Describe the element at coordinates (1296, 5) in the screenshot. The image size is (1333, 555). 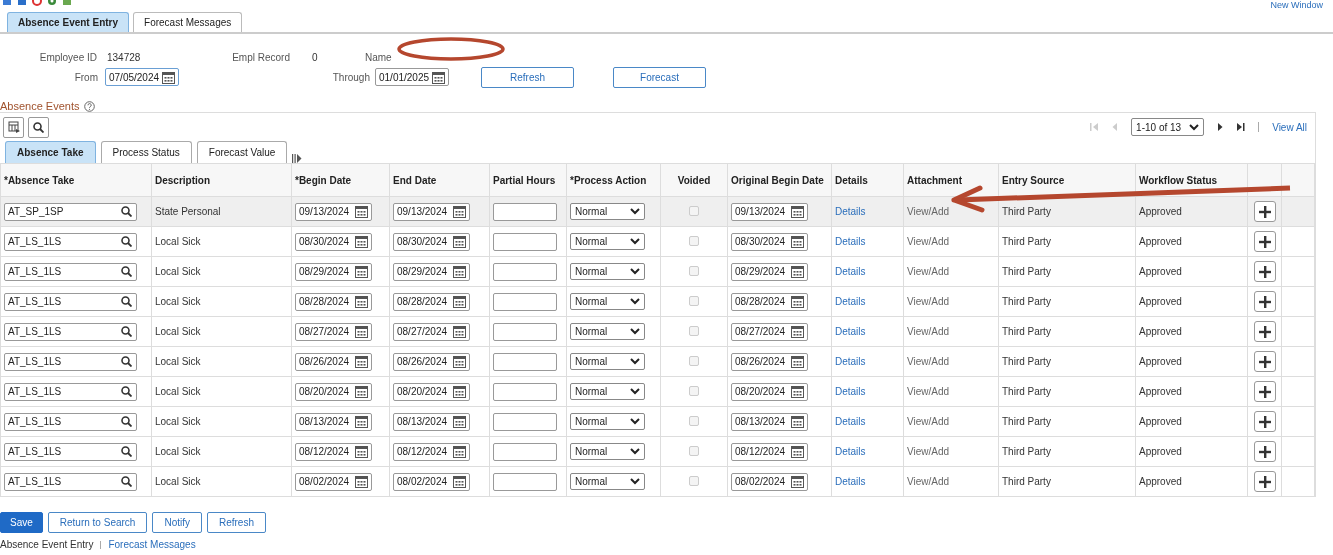
I see `new-window-link: New Window` at that location.